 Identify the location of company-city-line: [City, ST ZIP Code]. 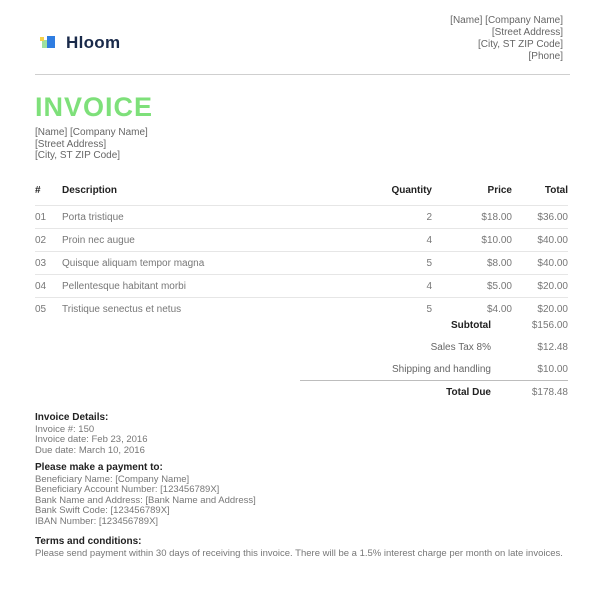
(520, 44).